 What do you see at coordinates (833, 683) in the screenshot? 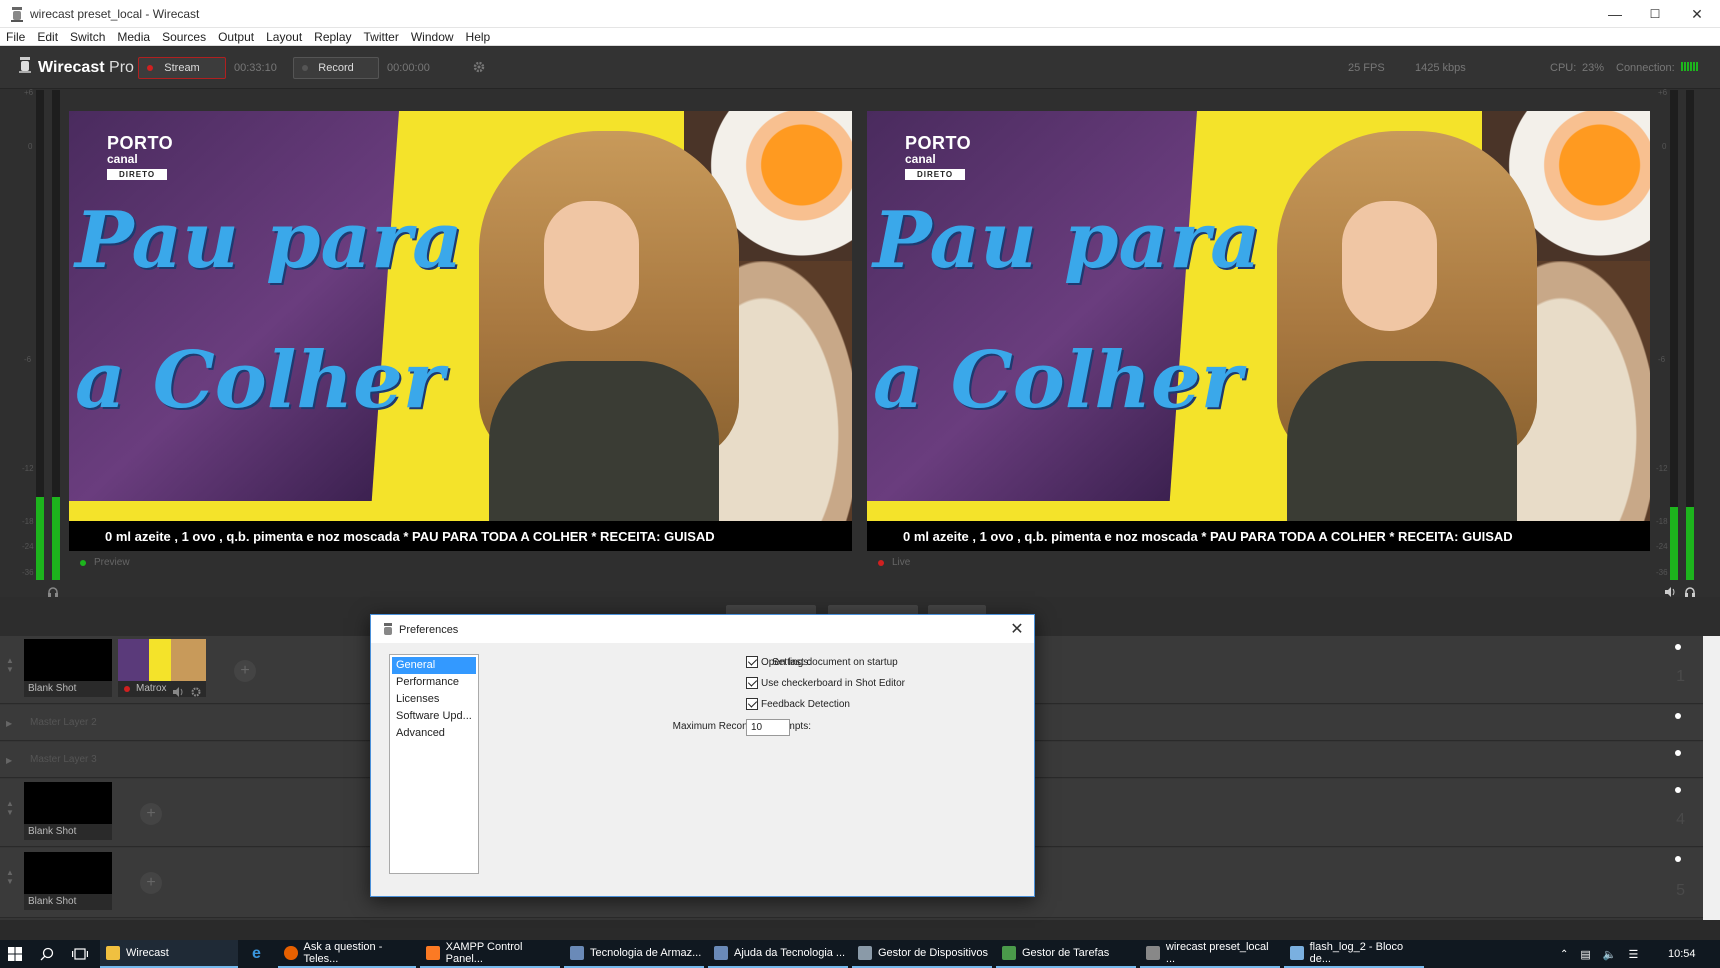
I see `option-label: Use checkerboard in Shot Editor` at bounding box center [833, 683].